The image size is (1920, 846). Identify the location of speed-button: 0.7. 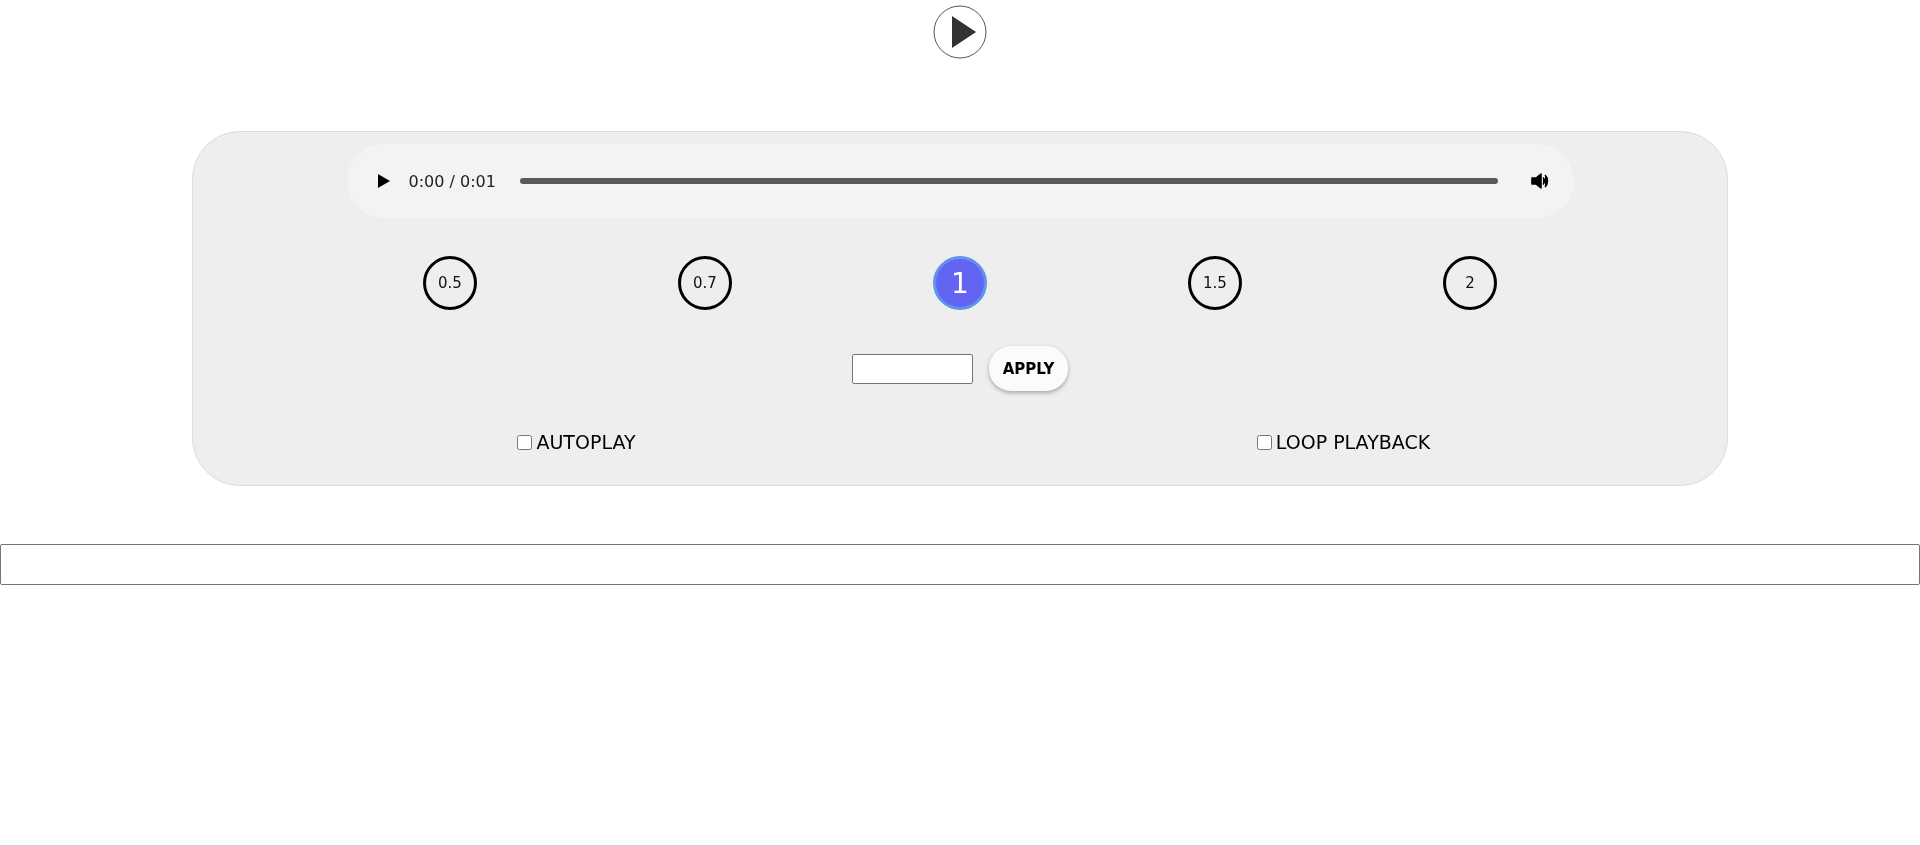
(705, 283).